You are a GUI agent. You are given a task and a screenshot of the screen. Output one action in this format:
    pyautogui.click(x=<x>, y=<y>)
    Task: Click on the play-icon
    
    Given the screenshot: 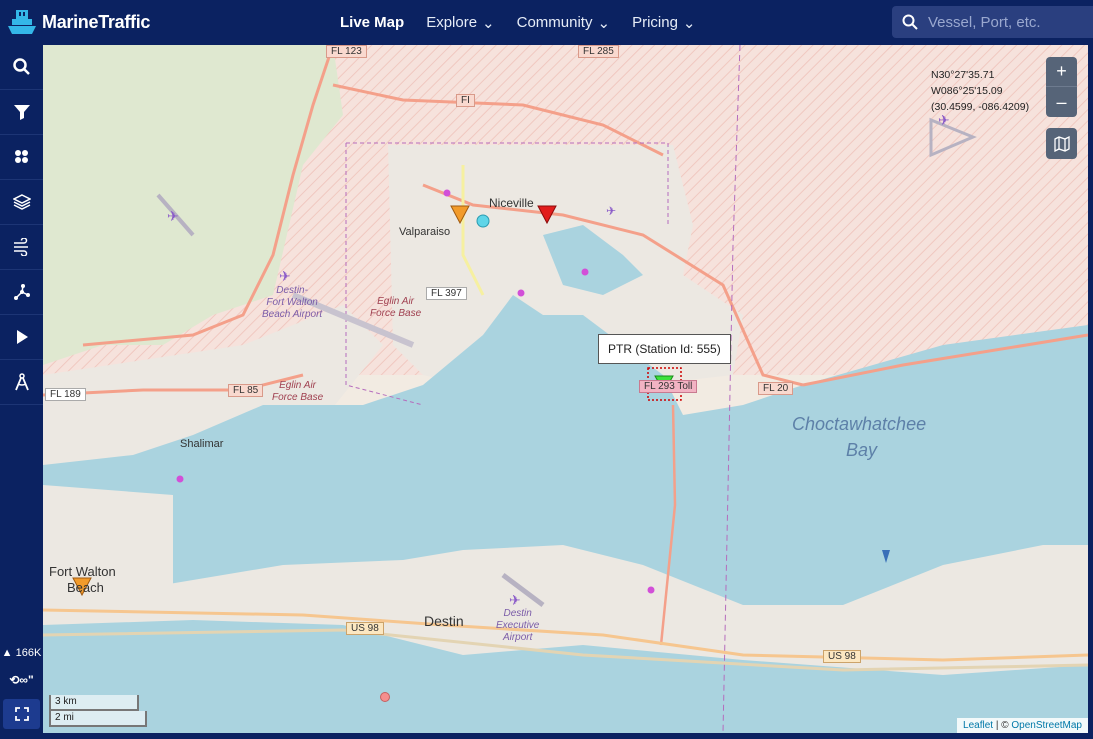 What is the action you would take?
    pyautogui.click(x=22, y=337)
    